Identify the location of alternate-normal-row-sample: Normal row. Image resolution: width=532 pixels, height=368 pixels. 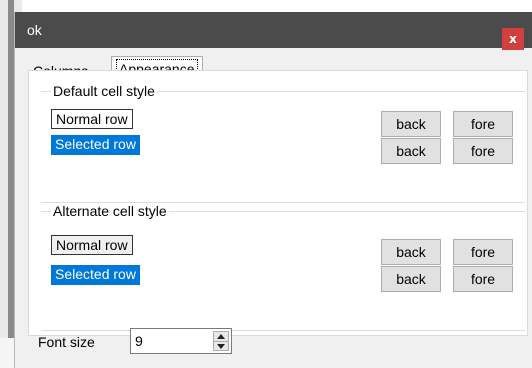
(92, 245).